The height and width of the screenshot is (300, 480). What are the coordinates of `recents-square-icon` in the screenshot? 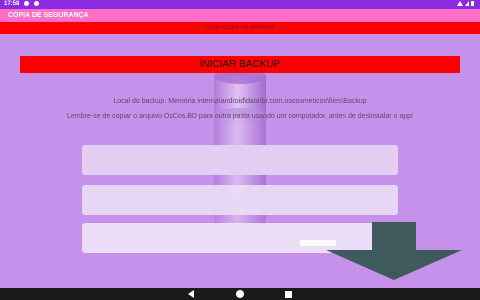 It's located at (288, 294).